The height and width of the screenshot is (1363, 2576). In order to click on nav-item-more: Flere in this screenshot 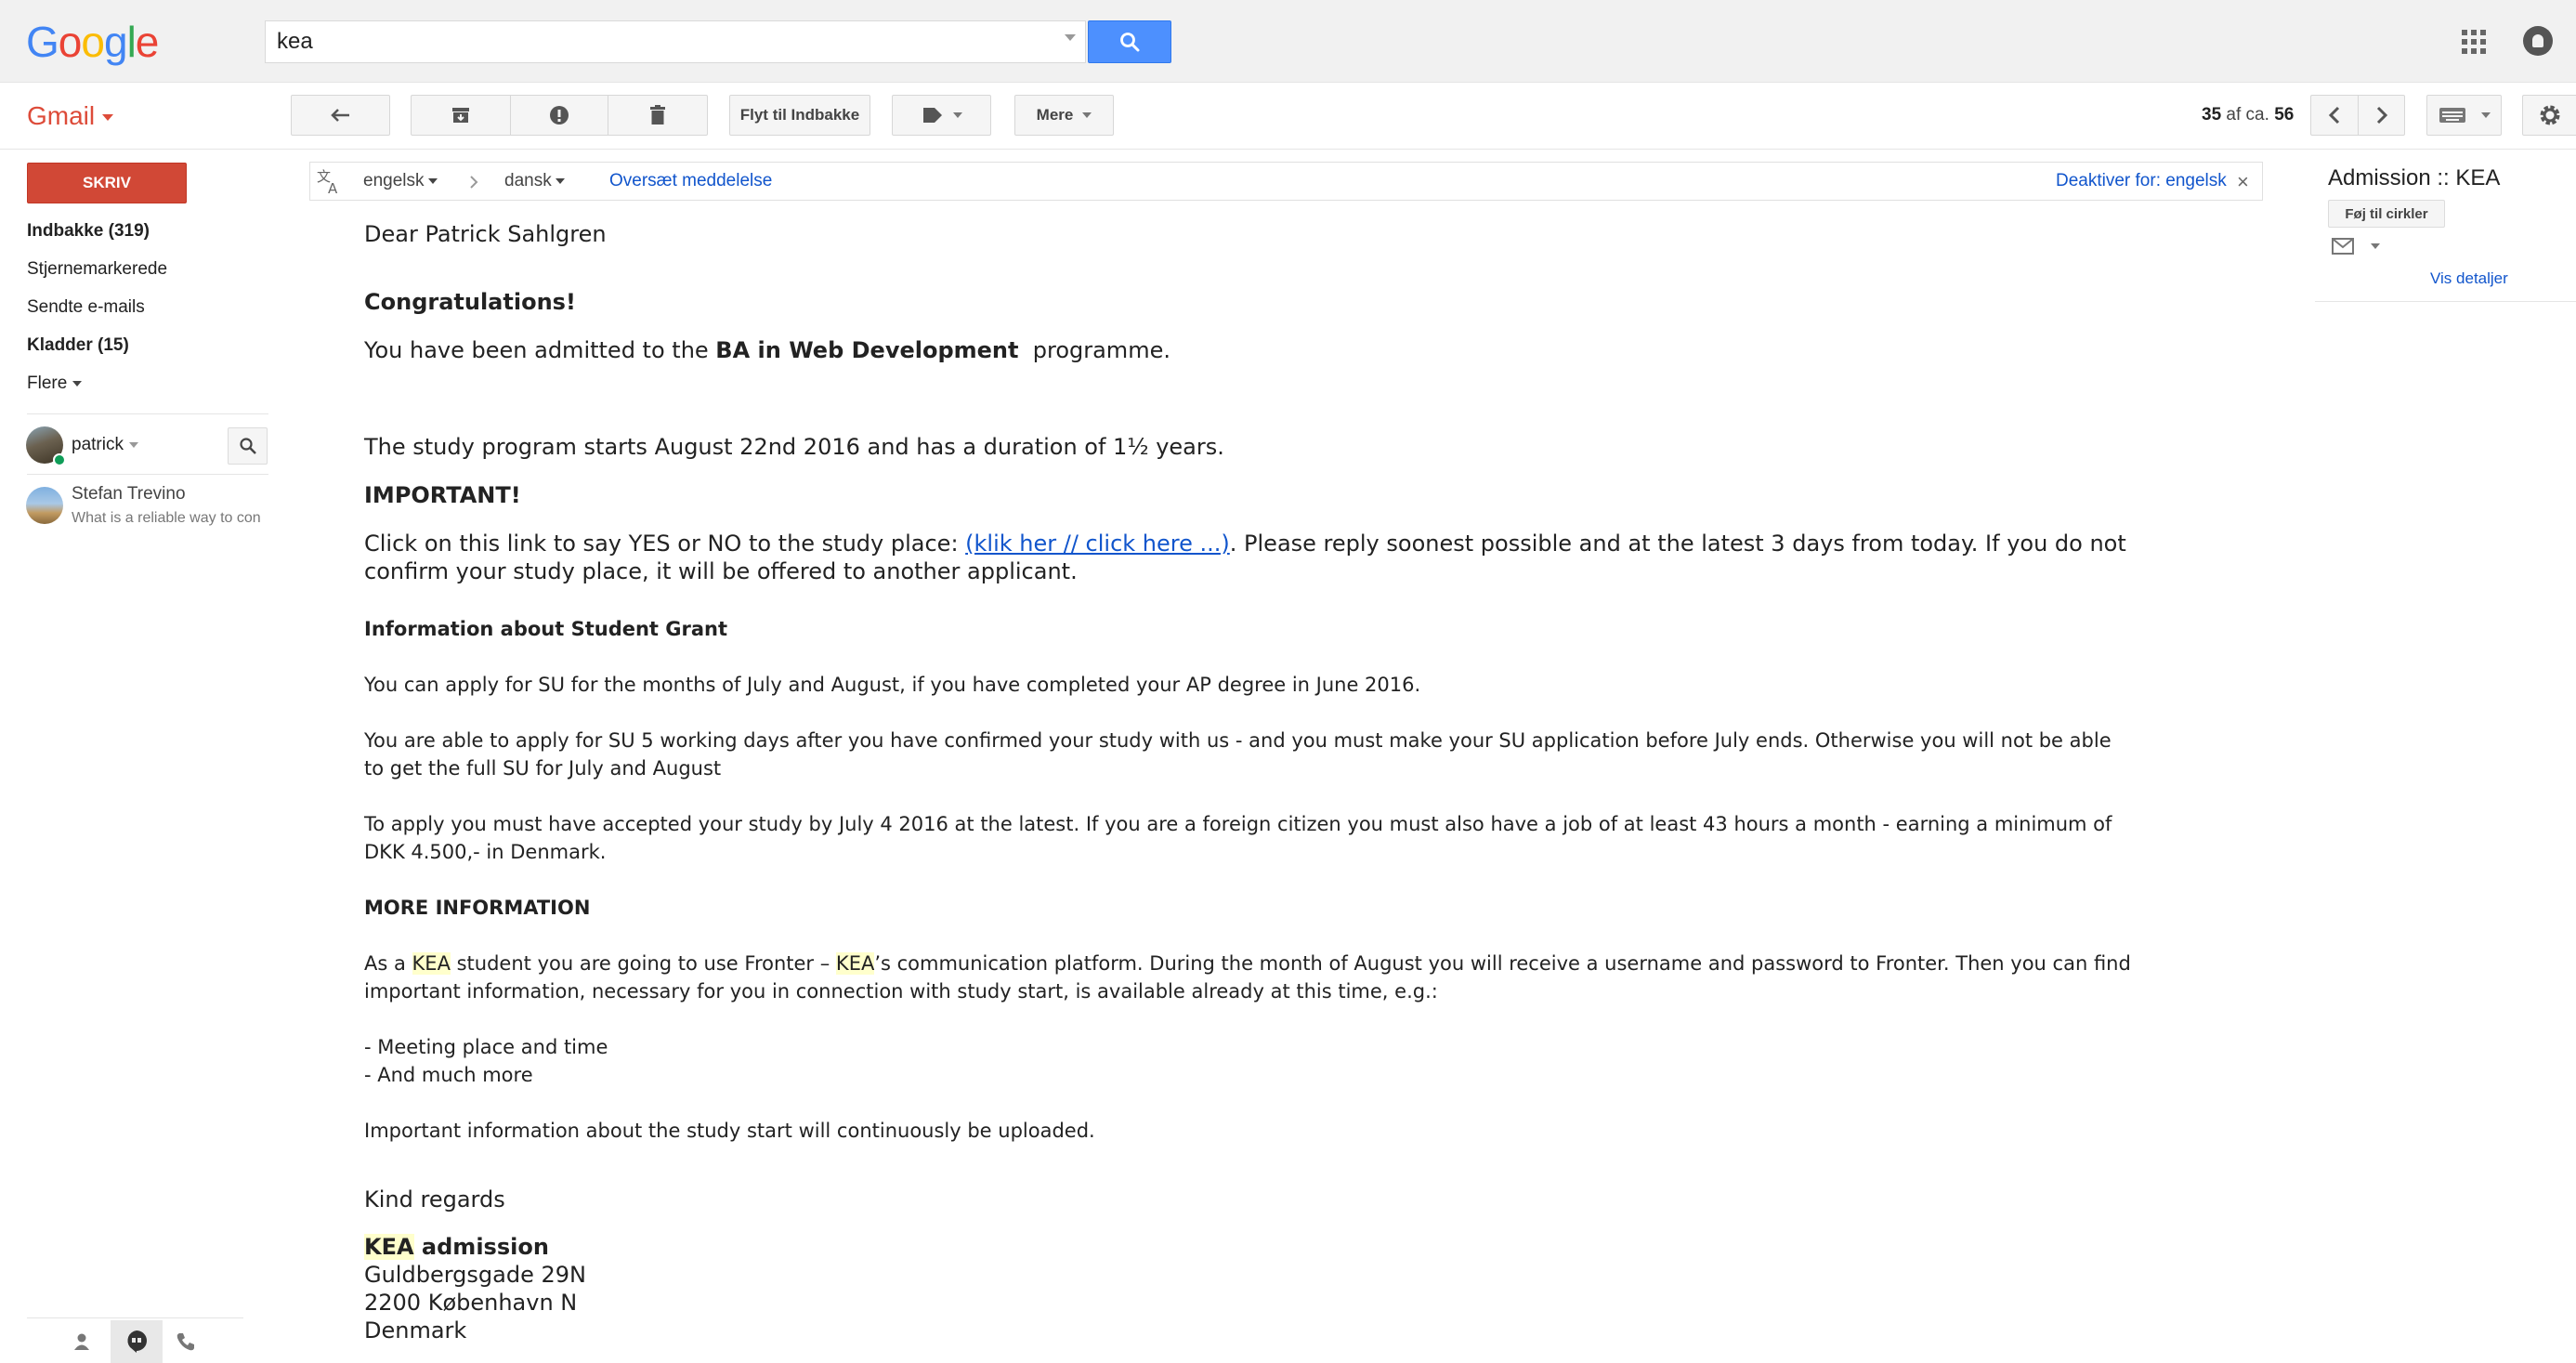, I will do `click(55, 384)`.